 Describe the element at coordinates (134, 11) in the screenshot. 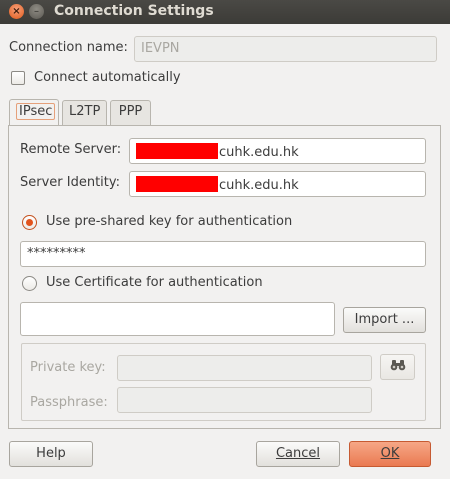

I see `window-title: Connection Settings` at that location.